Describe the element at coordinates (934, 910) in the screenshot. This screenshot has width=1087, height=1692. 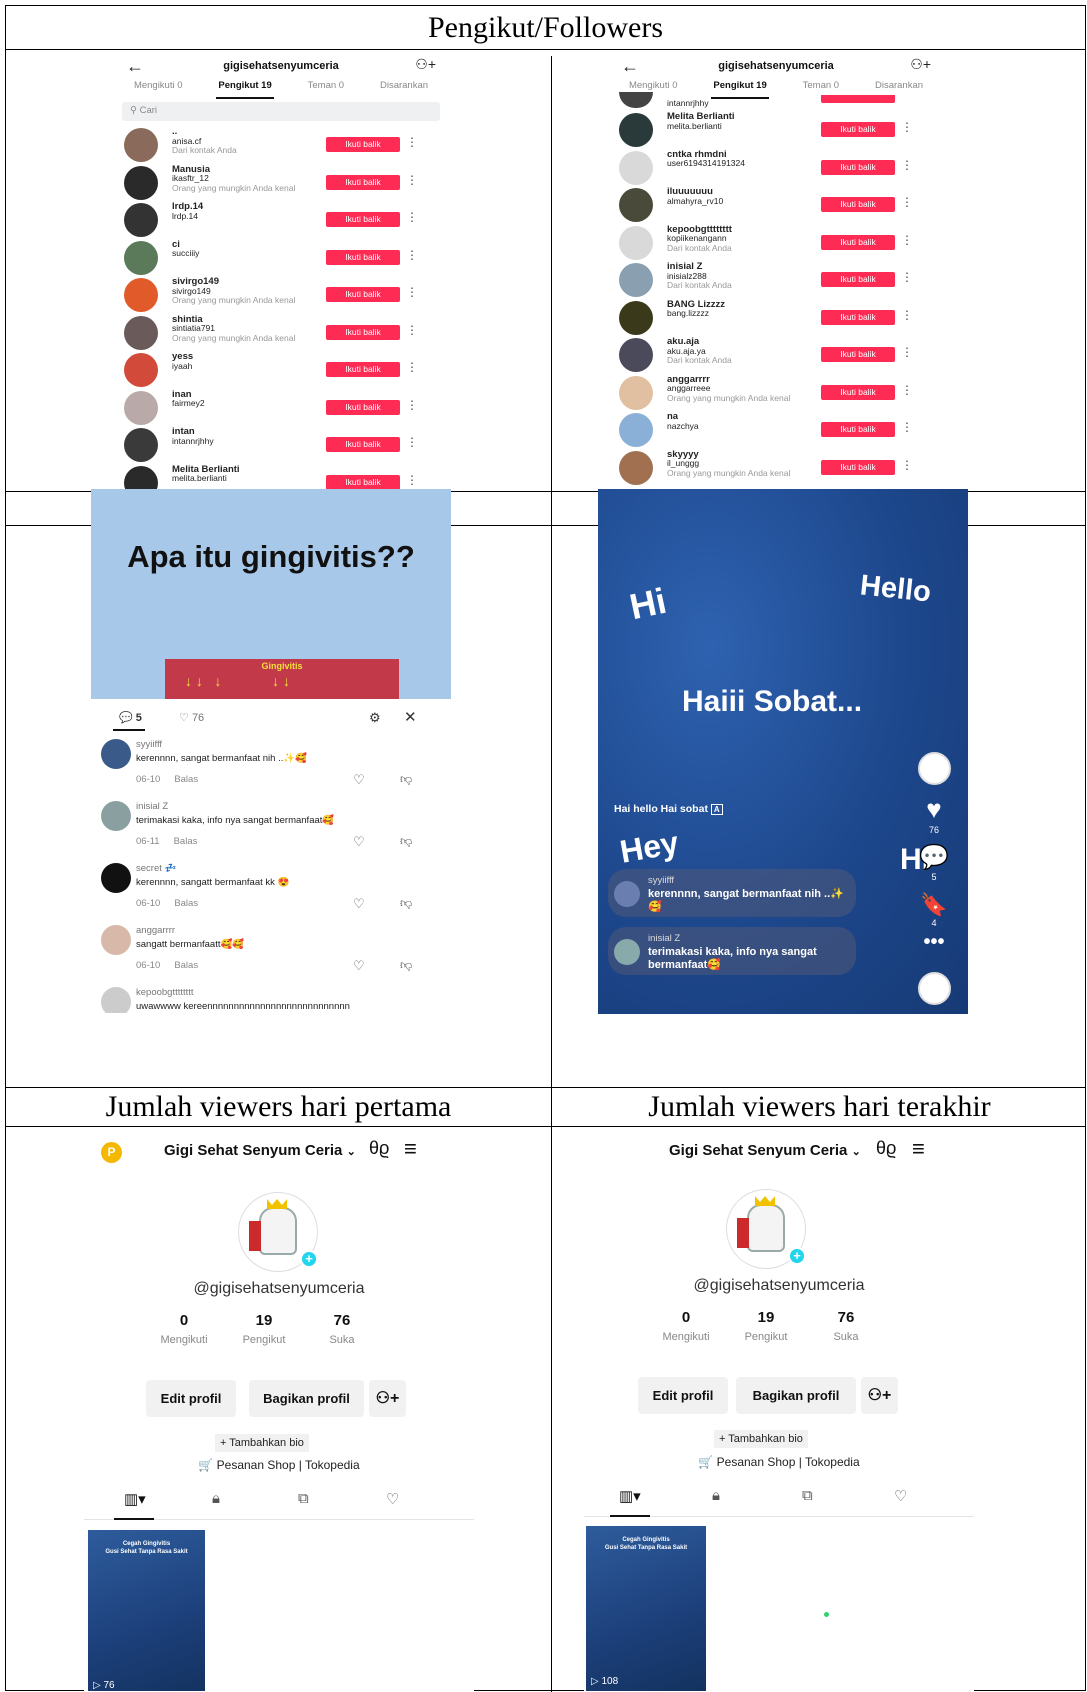
I see `save-action: 🔖 4` at that location.